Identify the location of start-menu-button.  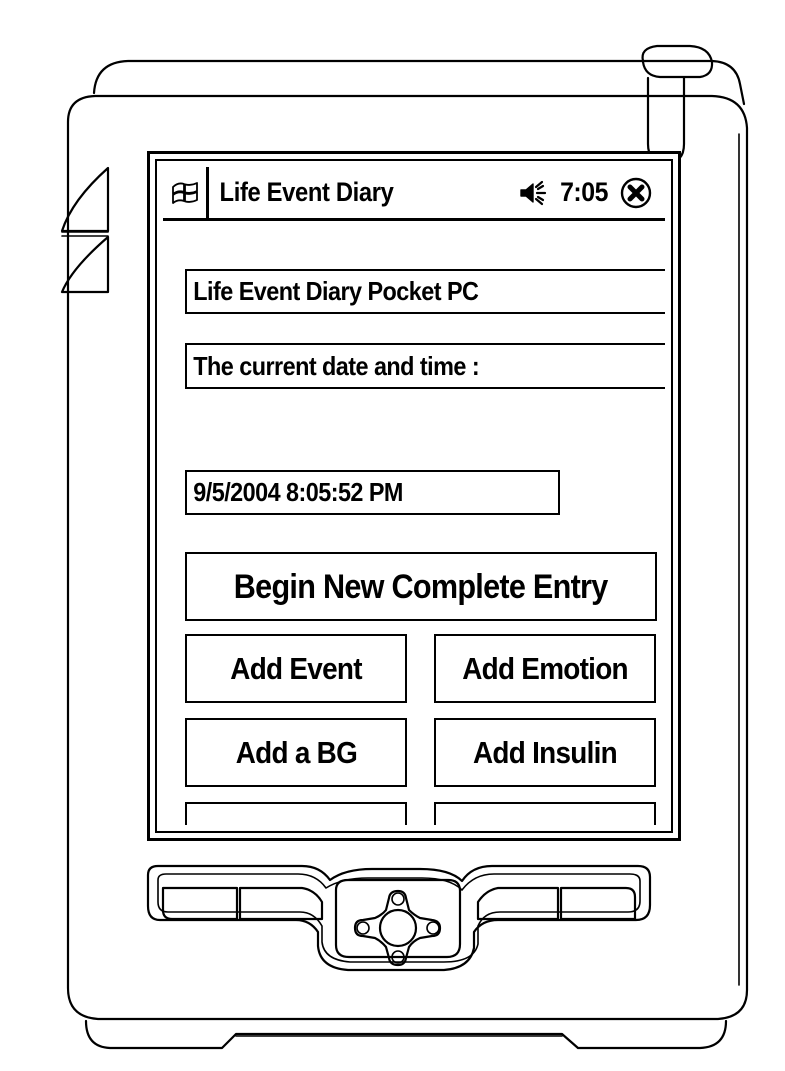
(186, 192).